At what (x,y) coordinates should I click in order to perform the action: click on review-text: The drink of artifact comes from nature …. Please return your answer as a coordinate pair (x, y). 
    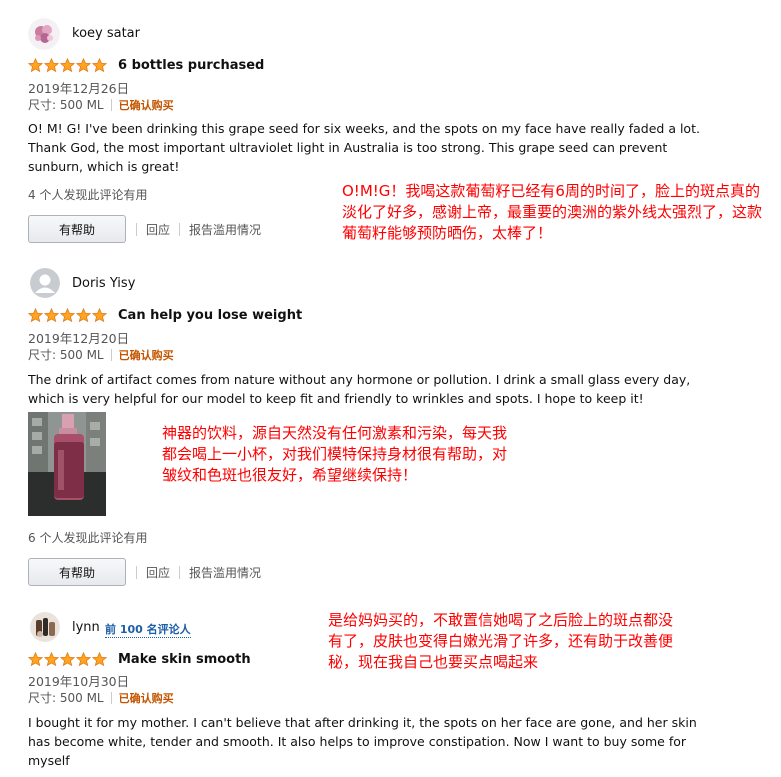
    Looking at the image, I should click on (359, 389).